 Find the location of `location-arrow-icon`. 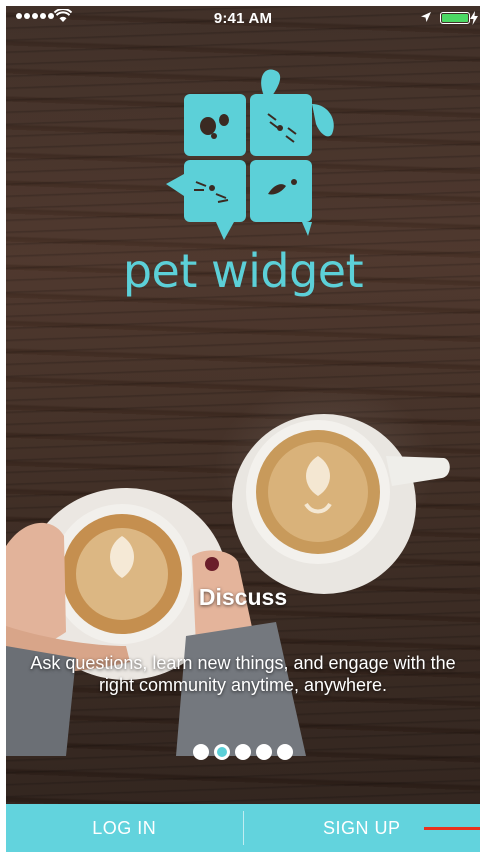

location-arrow-icon is located at coordinates (426, 17).